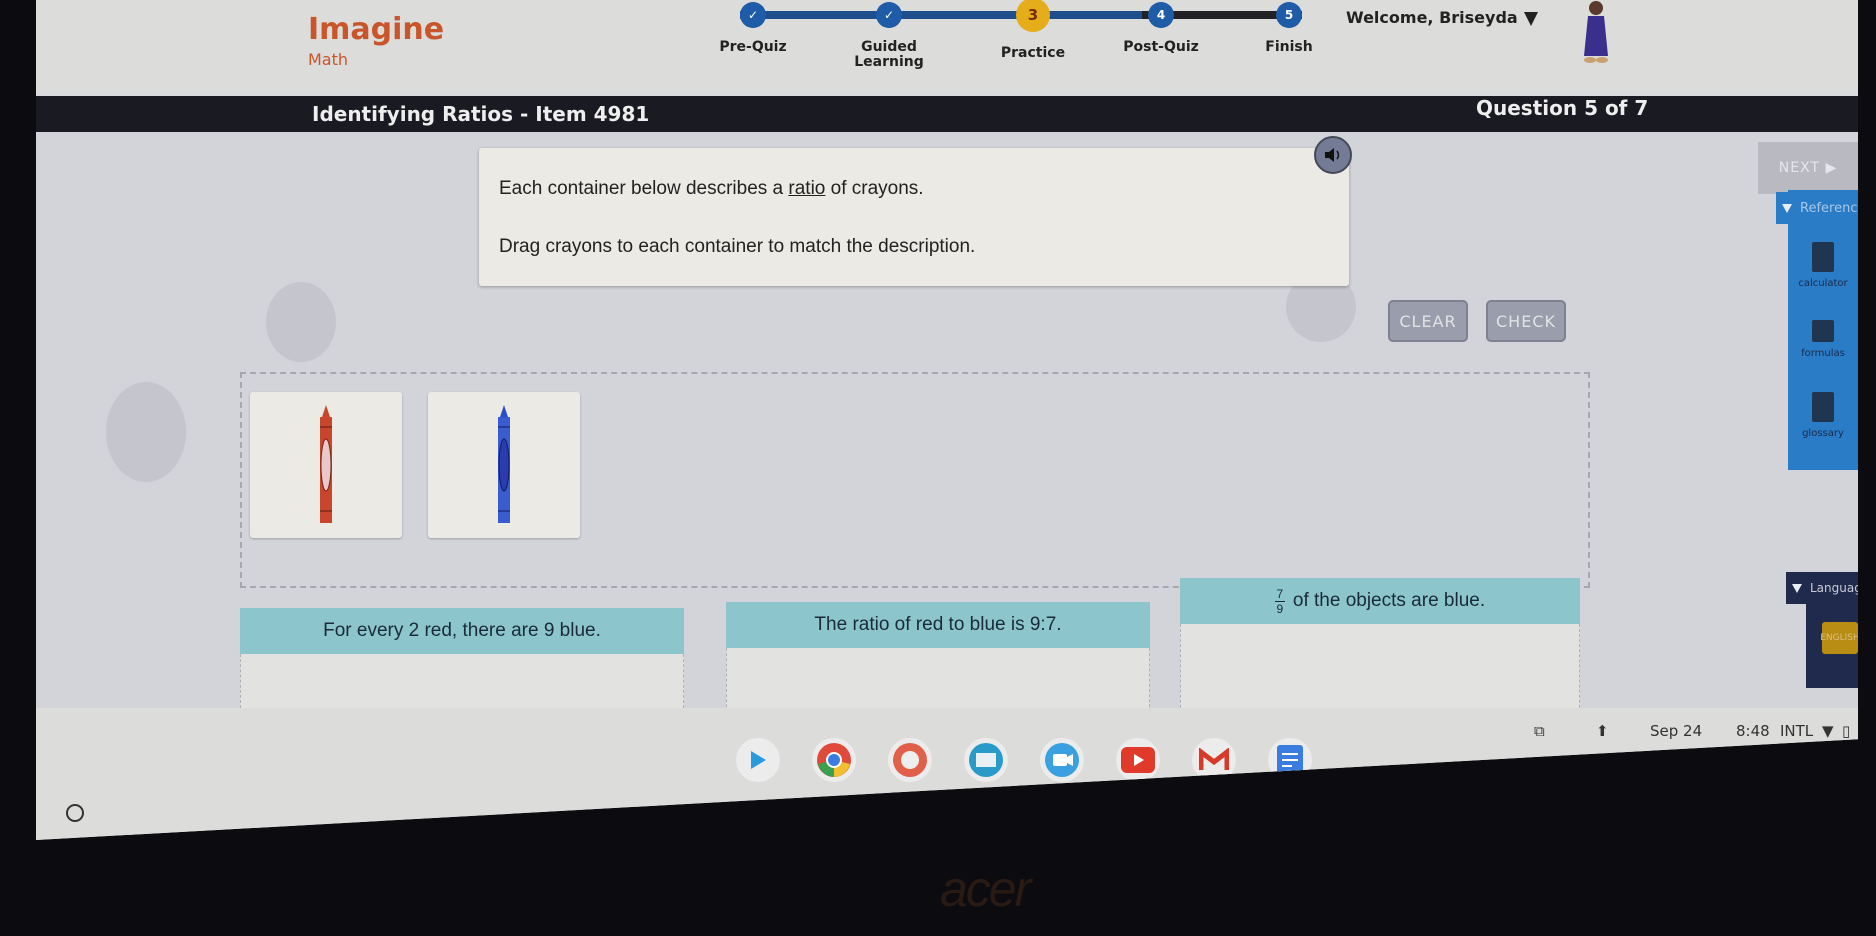  I want to click on update-icon: ⬆, so click(1602, 731).